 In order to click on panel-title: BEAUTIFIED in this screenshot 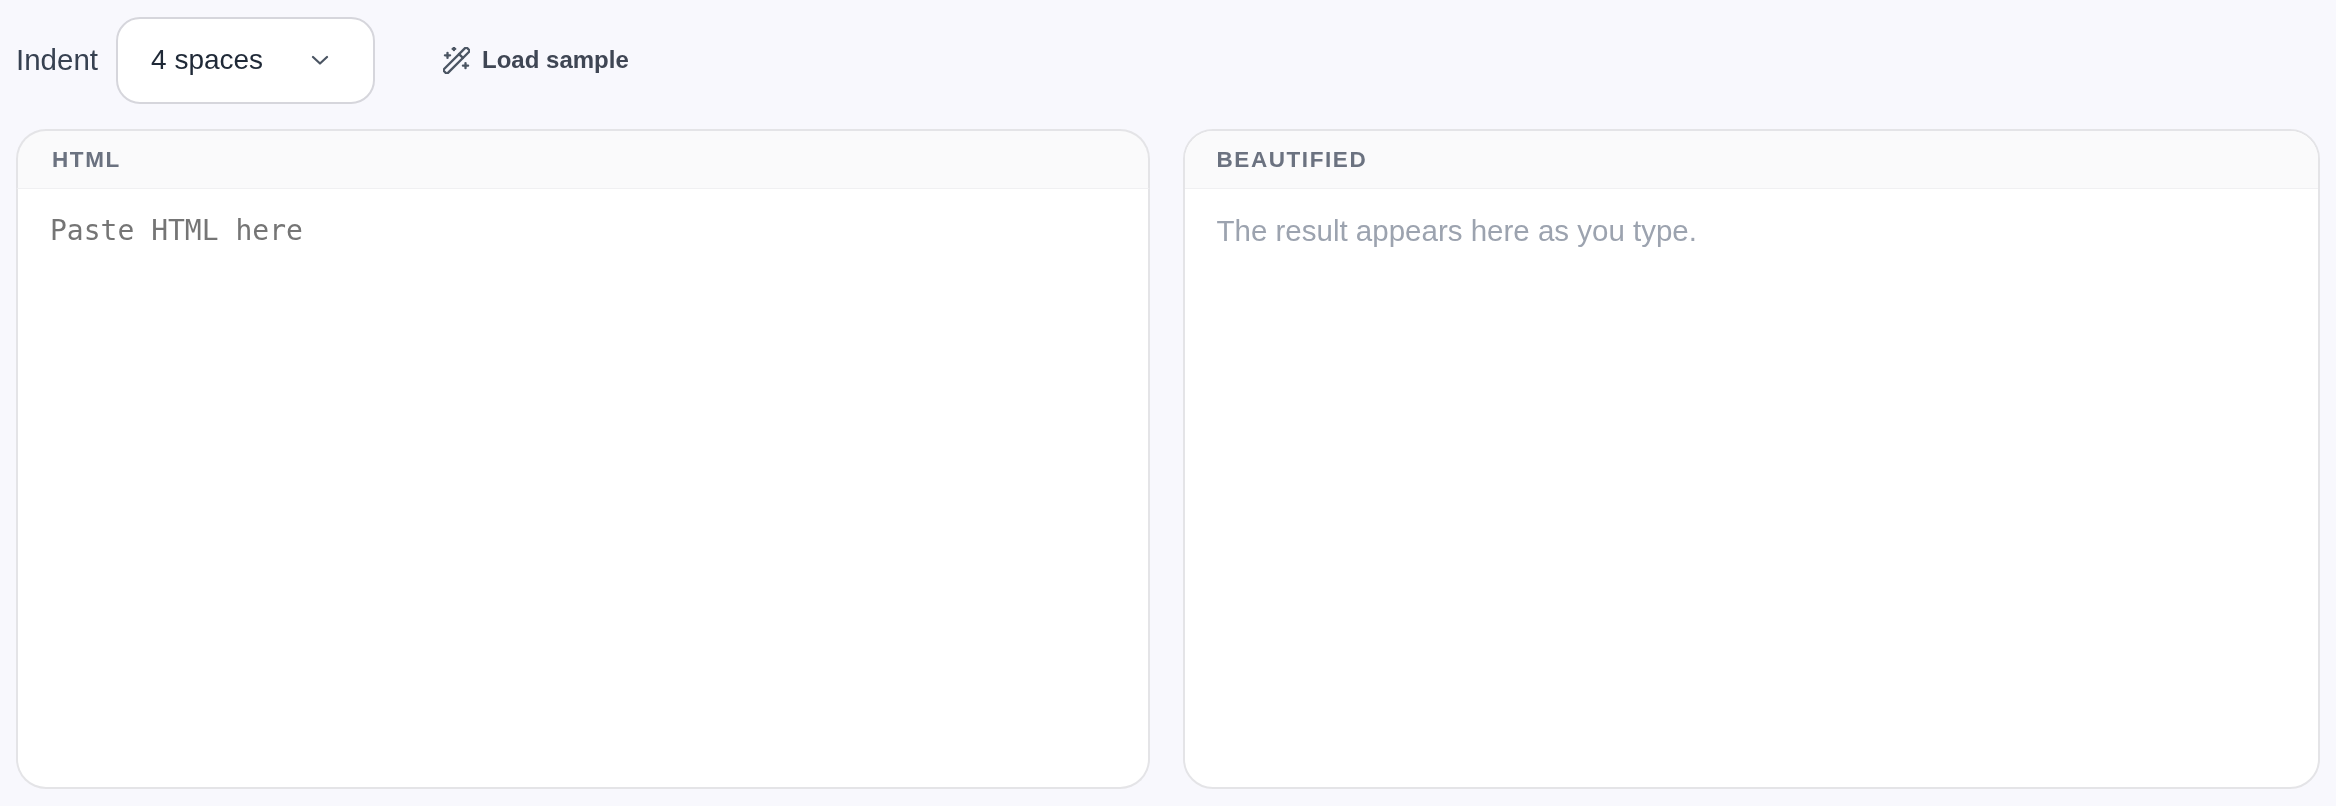, I will do `click(1292, 159)`.